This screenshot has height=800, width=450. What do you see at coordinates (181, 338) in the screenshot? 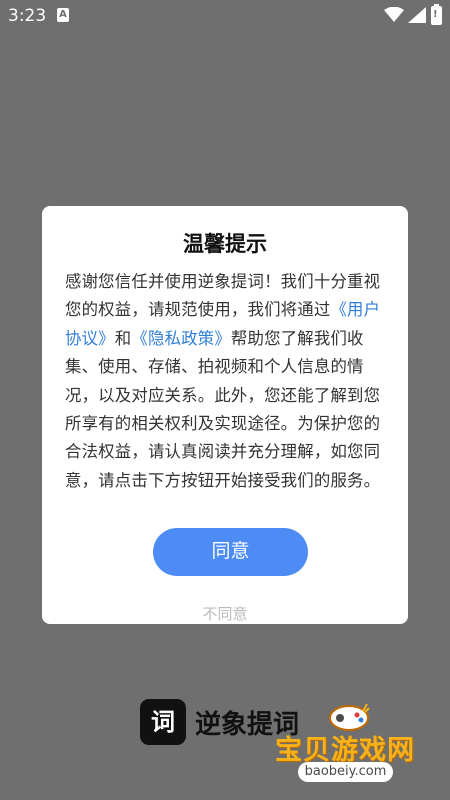
I see `privacy-policy-link: 《隐私政策》` at bounding box center [181, 338].